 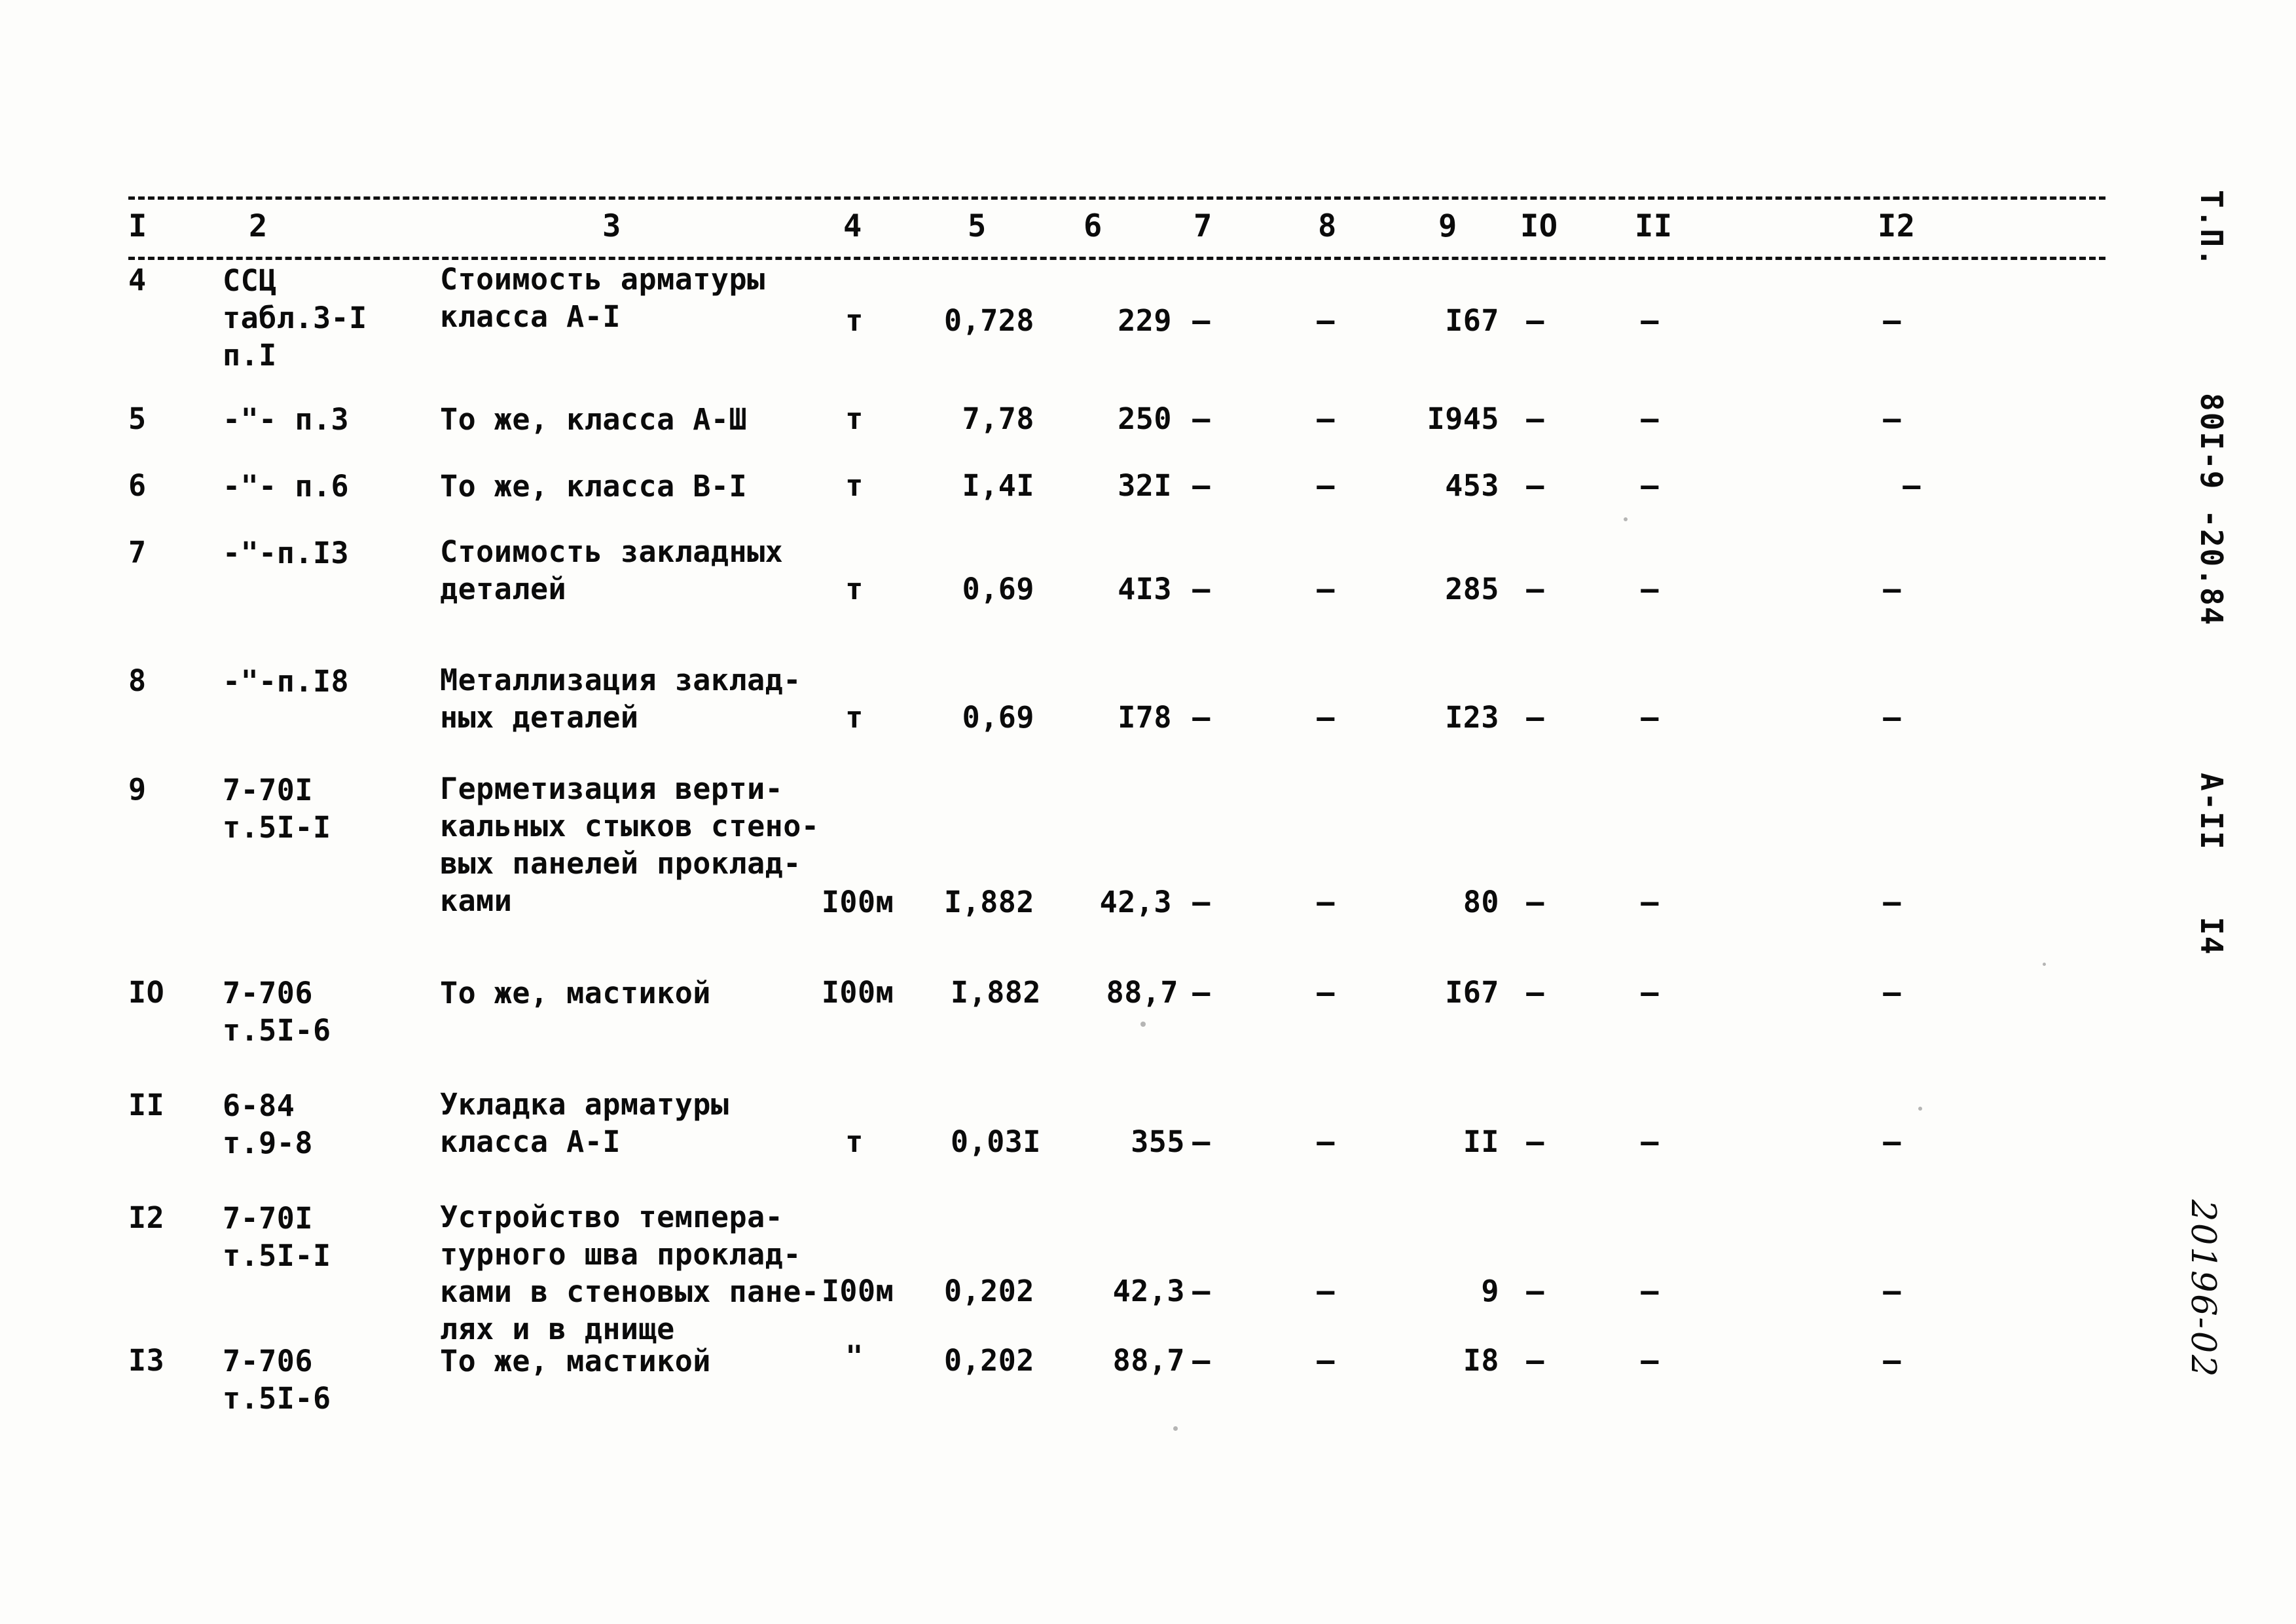 What do you see at coordinates (146, 1217) in the screenshot?
I see `row-number: I2` at bounding box center [146, 1217].